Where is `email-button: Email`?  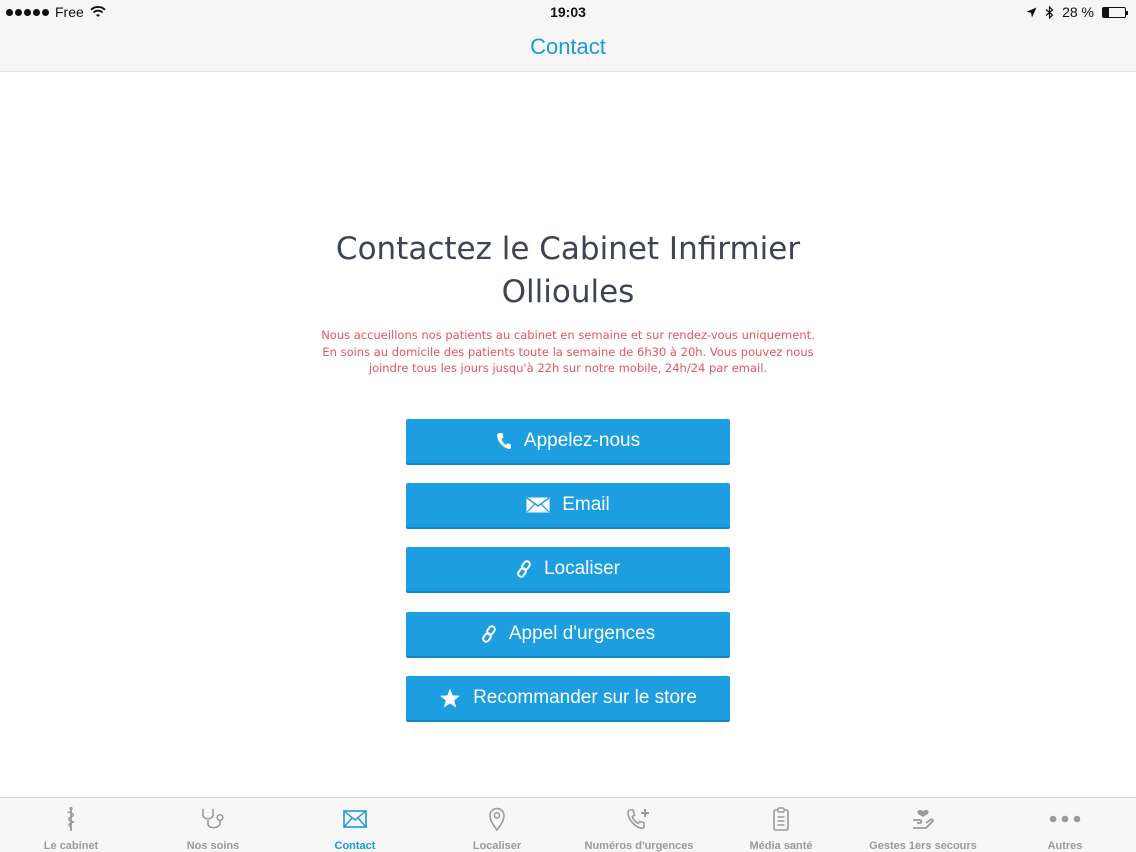 email-button: Email is located at coordinates (568, 505).